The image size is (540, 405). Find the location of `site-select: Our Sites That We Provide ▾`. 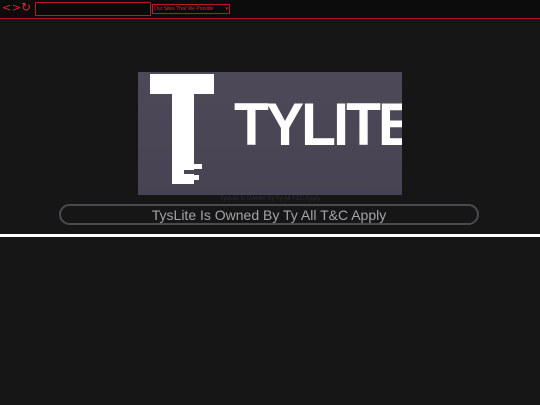

site-select: Our Sites That We Provide ▾ is located at coordinates (191, 9).